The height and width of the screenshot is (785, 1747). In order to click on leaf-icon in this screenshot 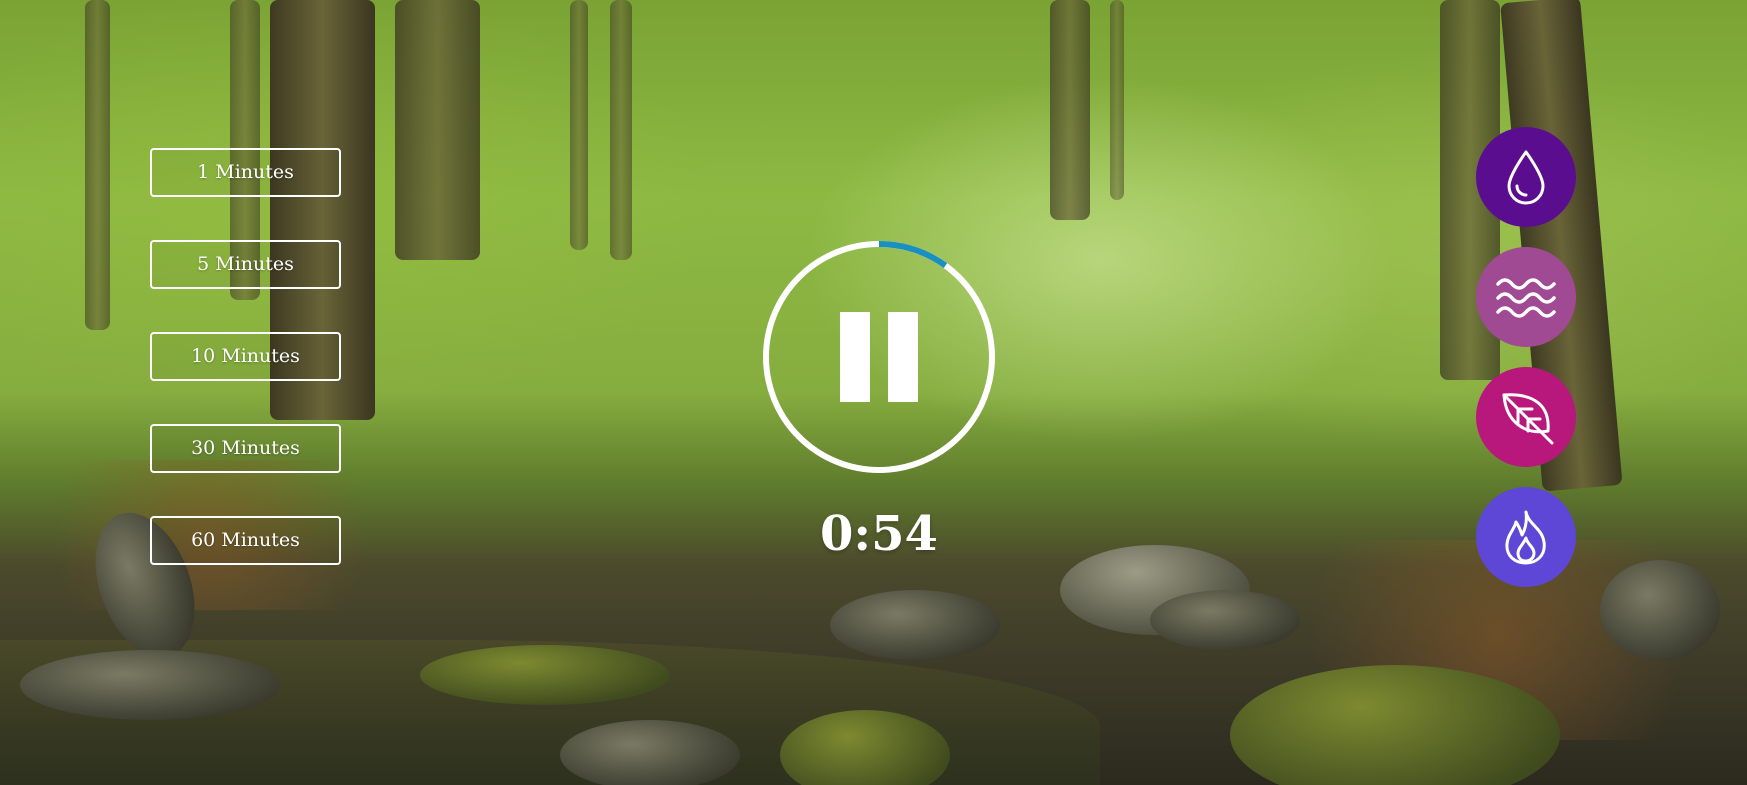, I will do `click(1528, 419)`.